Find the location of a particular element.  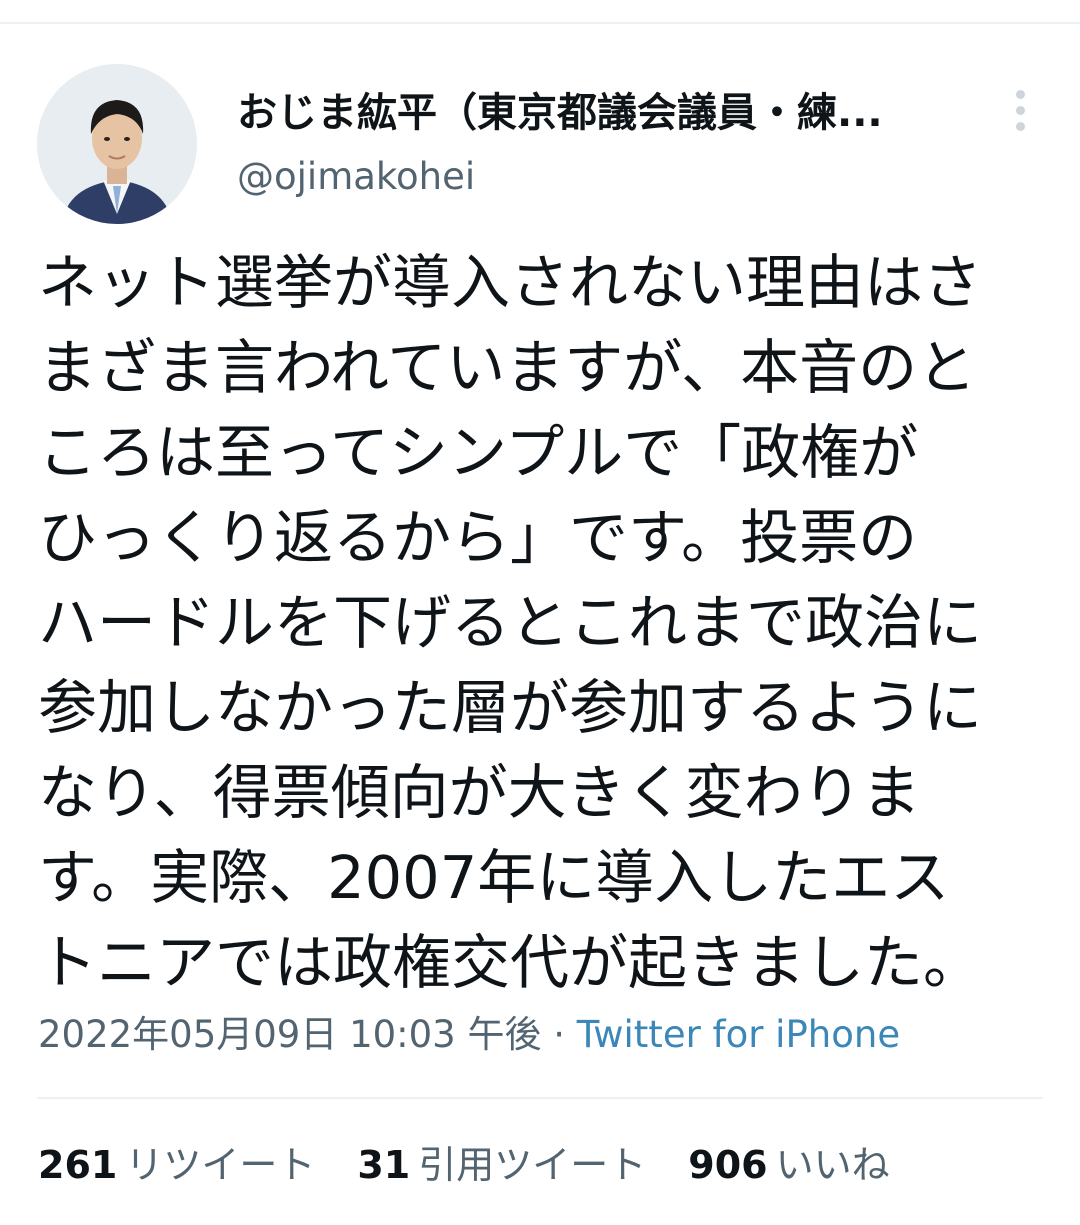

tweet-line: トニアでは政権交代が起きました。 is located at coordinates (510, 962).